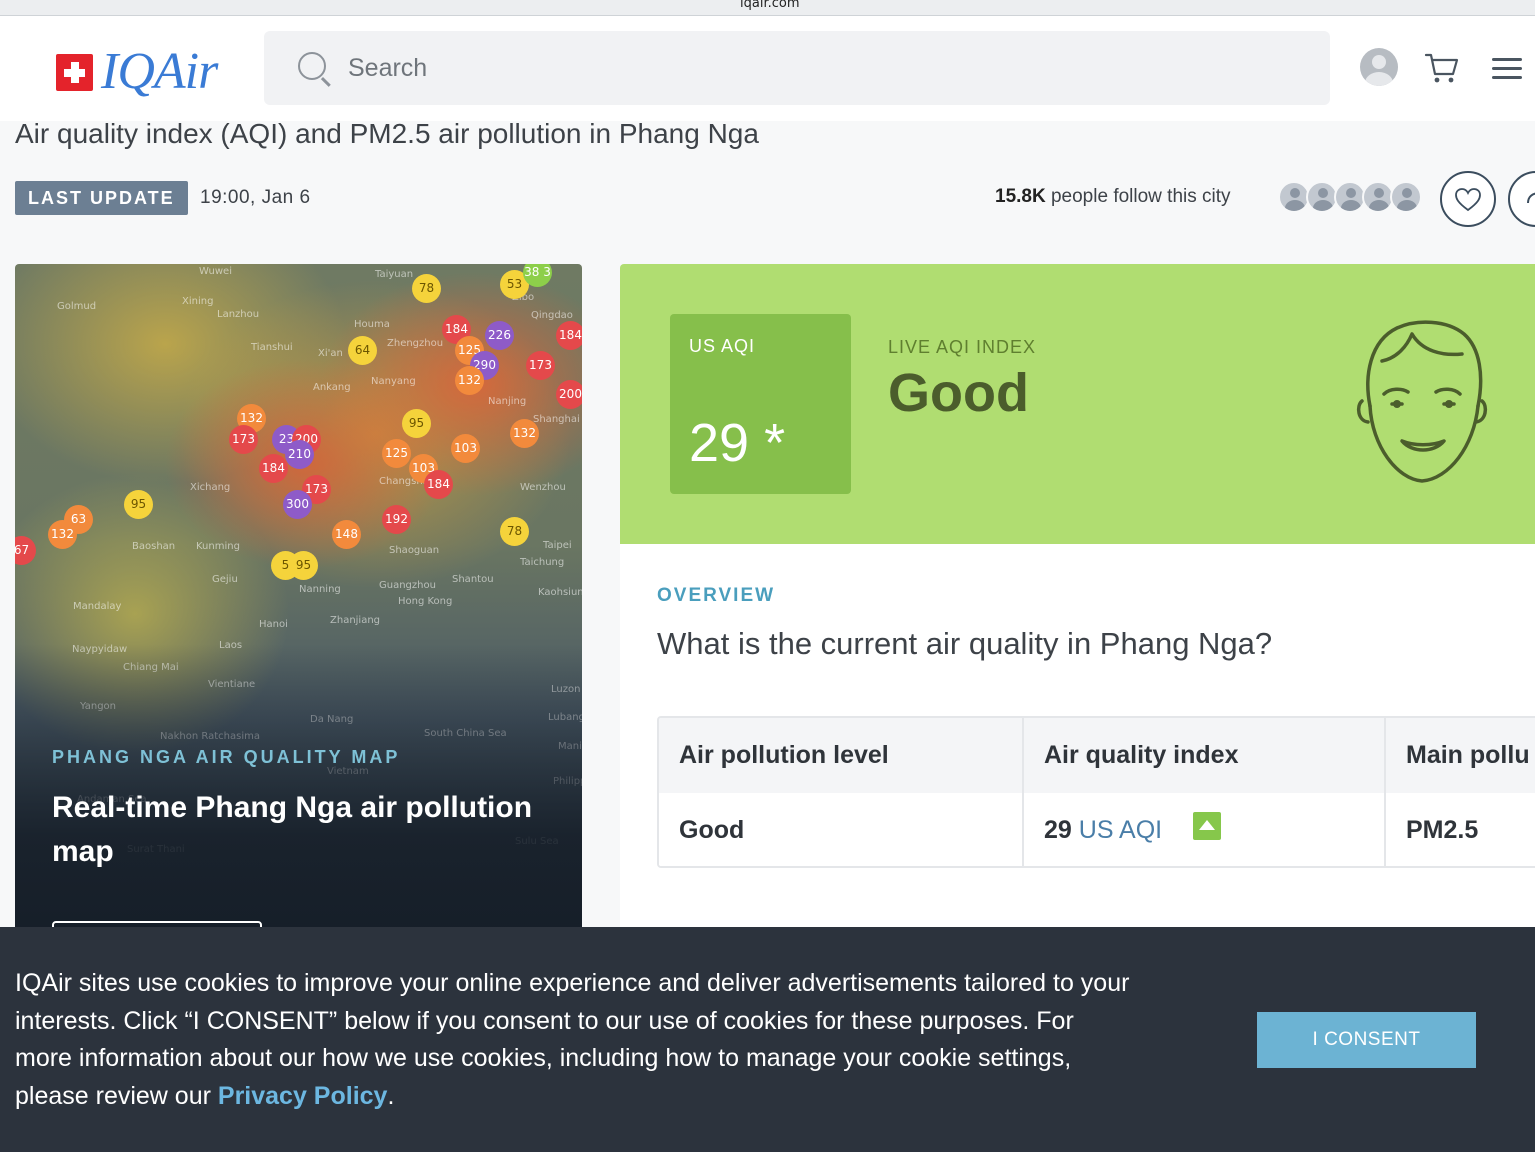 Image resolution: width=1535 pixels, height=1152 pixels. Describe the element at coordinates (393, 381) in the screenshot. I see `map-place-label: Nanyang` at that location.